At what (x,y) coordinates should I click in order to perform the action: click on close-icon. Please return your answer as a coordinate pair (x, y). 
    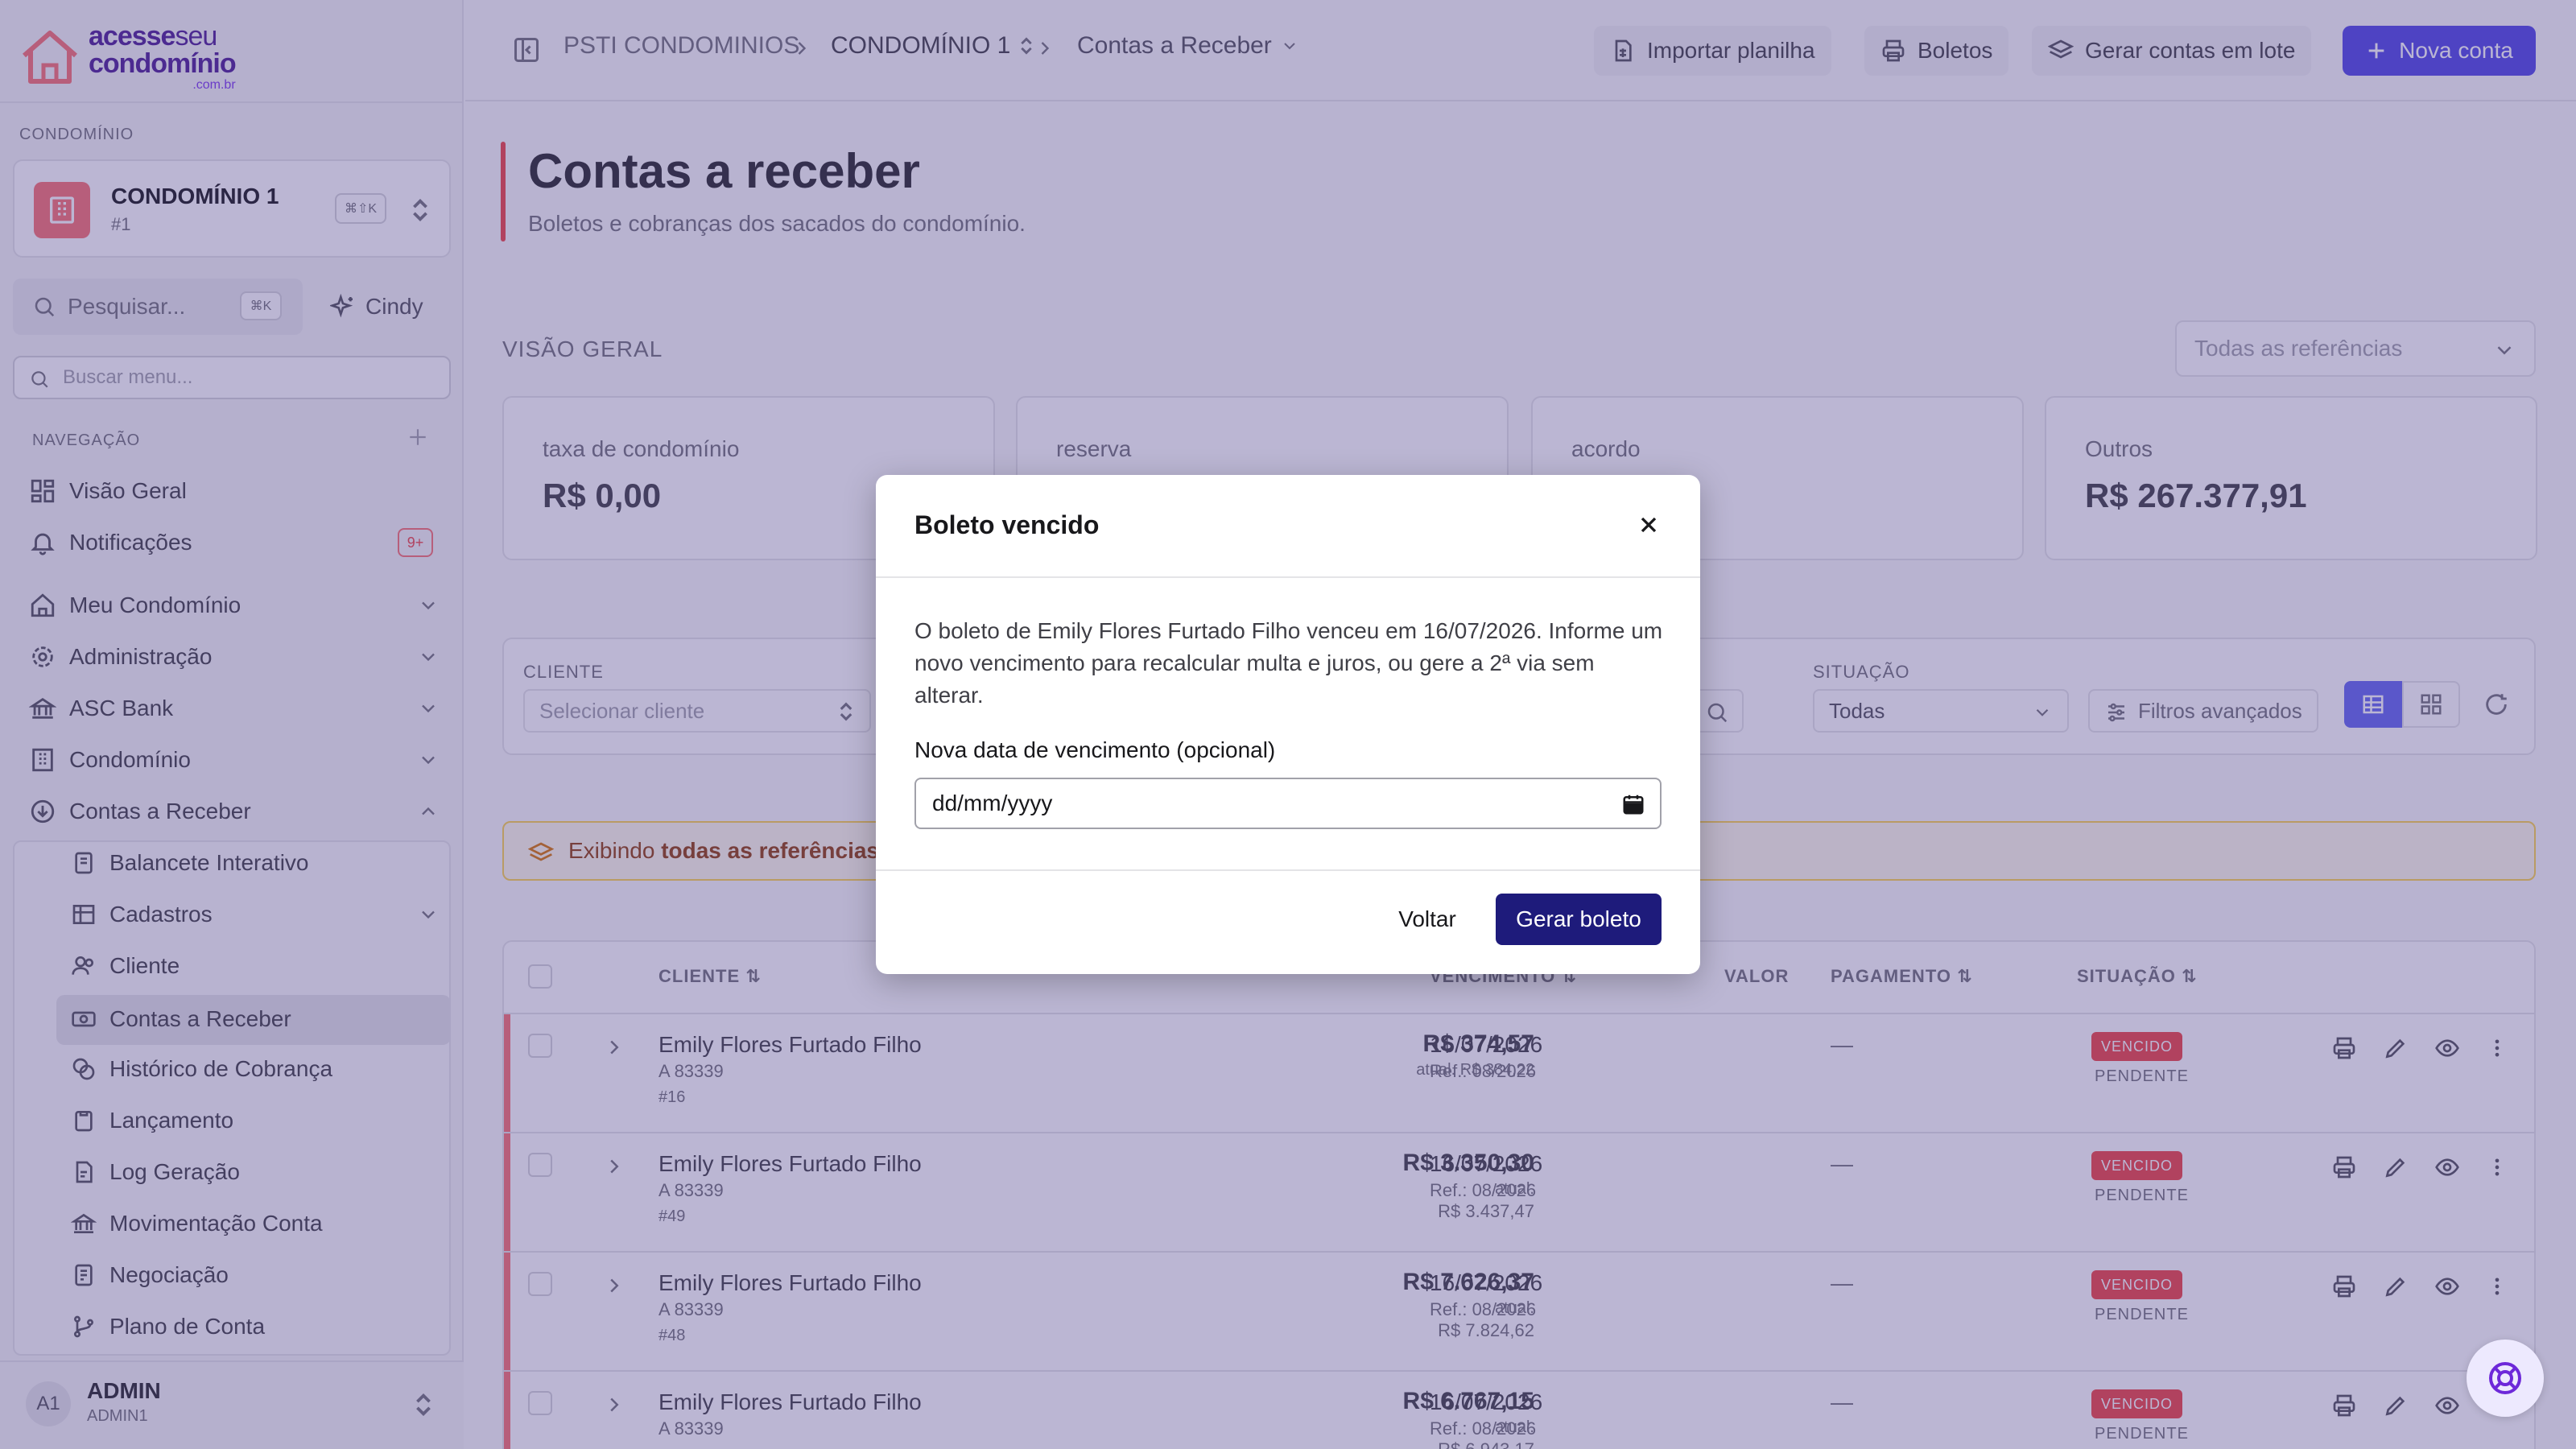
    Looking at the image, I should click on (1649, 525).